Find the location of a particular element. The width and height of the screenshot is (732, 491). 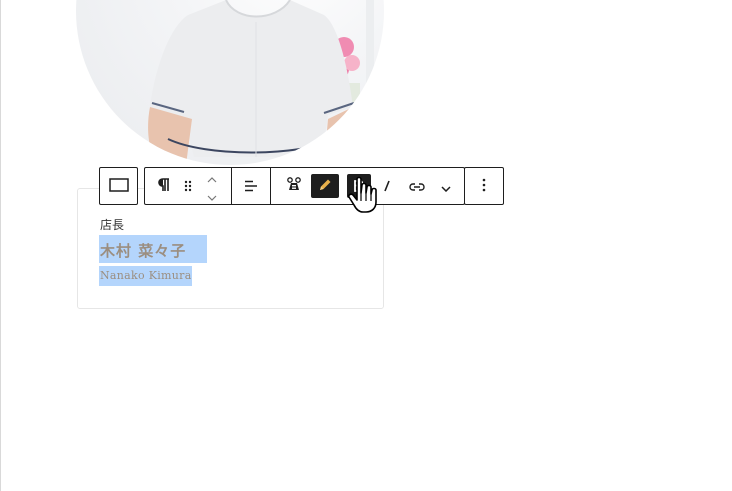

options-icon is located at coordinates (484, 186).